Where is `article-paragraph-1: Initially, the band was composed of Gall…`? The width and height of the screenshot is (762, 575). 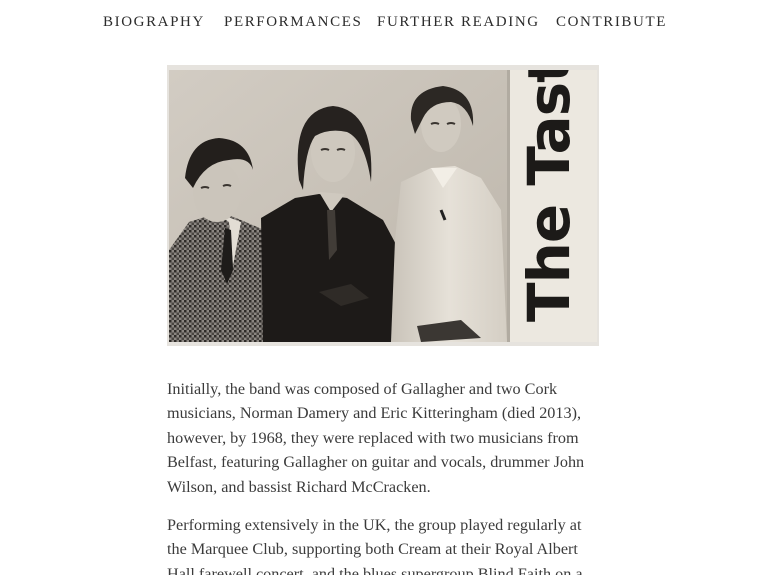
article-paragraph-1: Initially, the band was composed of Gall… is located at coordinates (376, 438).